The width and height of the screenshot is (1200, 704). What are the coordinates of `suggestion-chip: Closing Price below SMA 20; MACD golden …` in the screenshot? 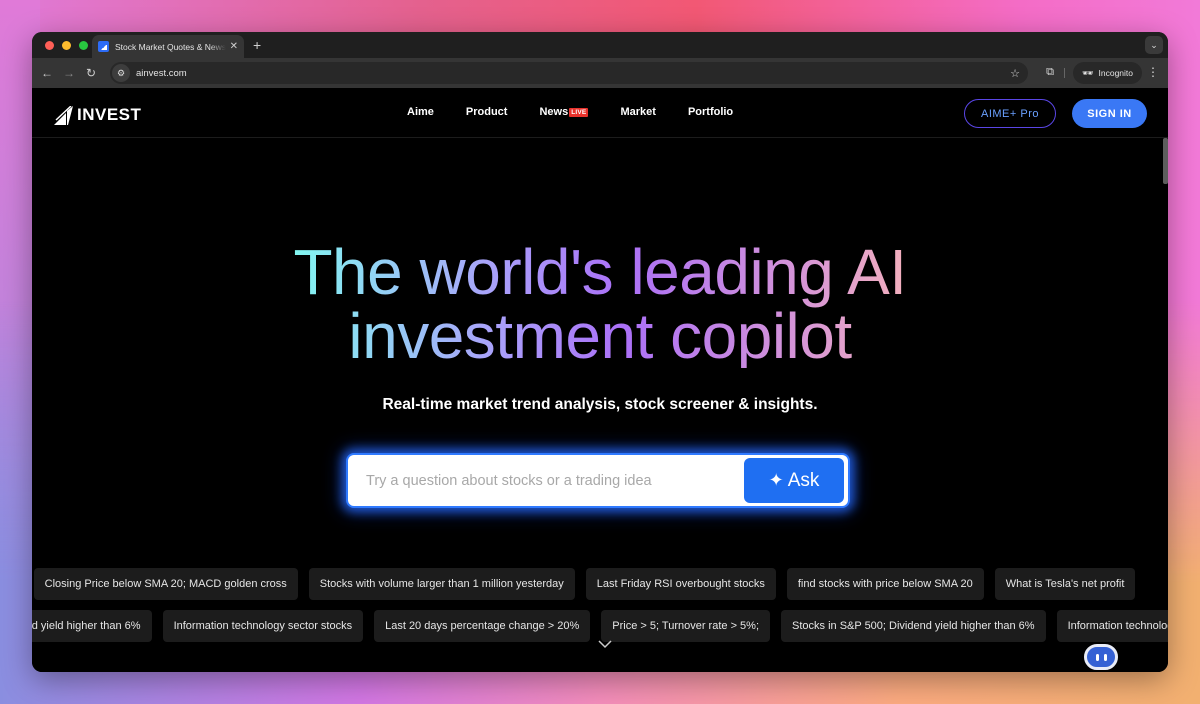 It's located at (165, 584).